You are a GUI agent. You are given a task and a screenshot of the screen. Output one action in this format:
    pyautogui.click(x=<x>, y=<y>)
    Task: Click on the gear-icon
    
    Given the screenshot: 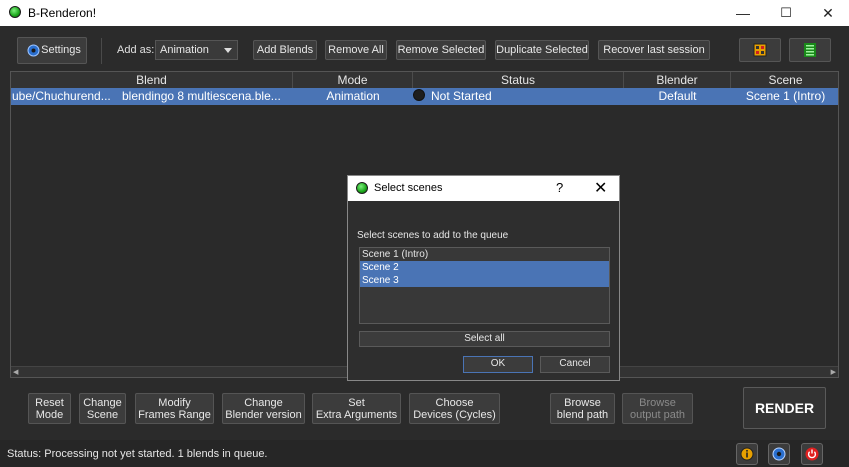 What is the action you would take?
    pyautogui.click(x=33, y=50)
    